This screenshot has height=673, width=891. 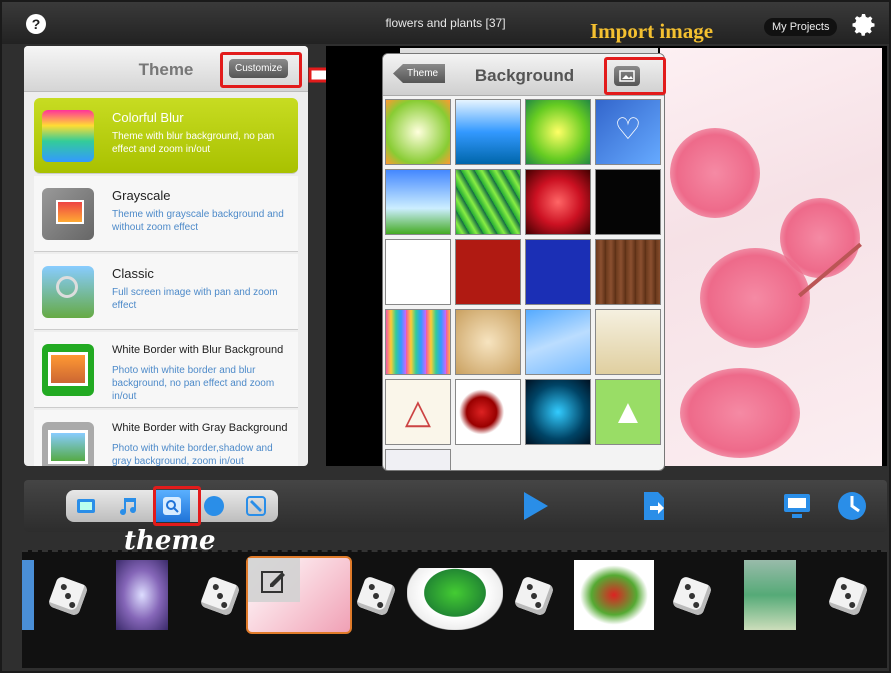 I want to click on clock-icon, so click(x=852, y=506).